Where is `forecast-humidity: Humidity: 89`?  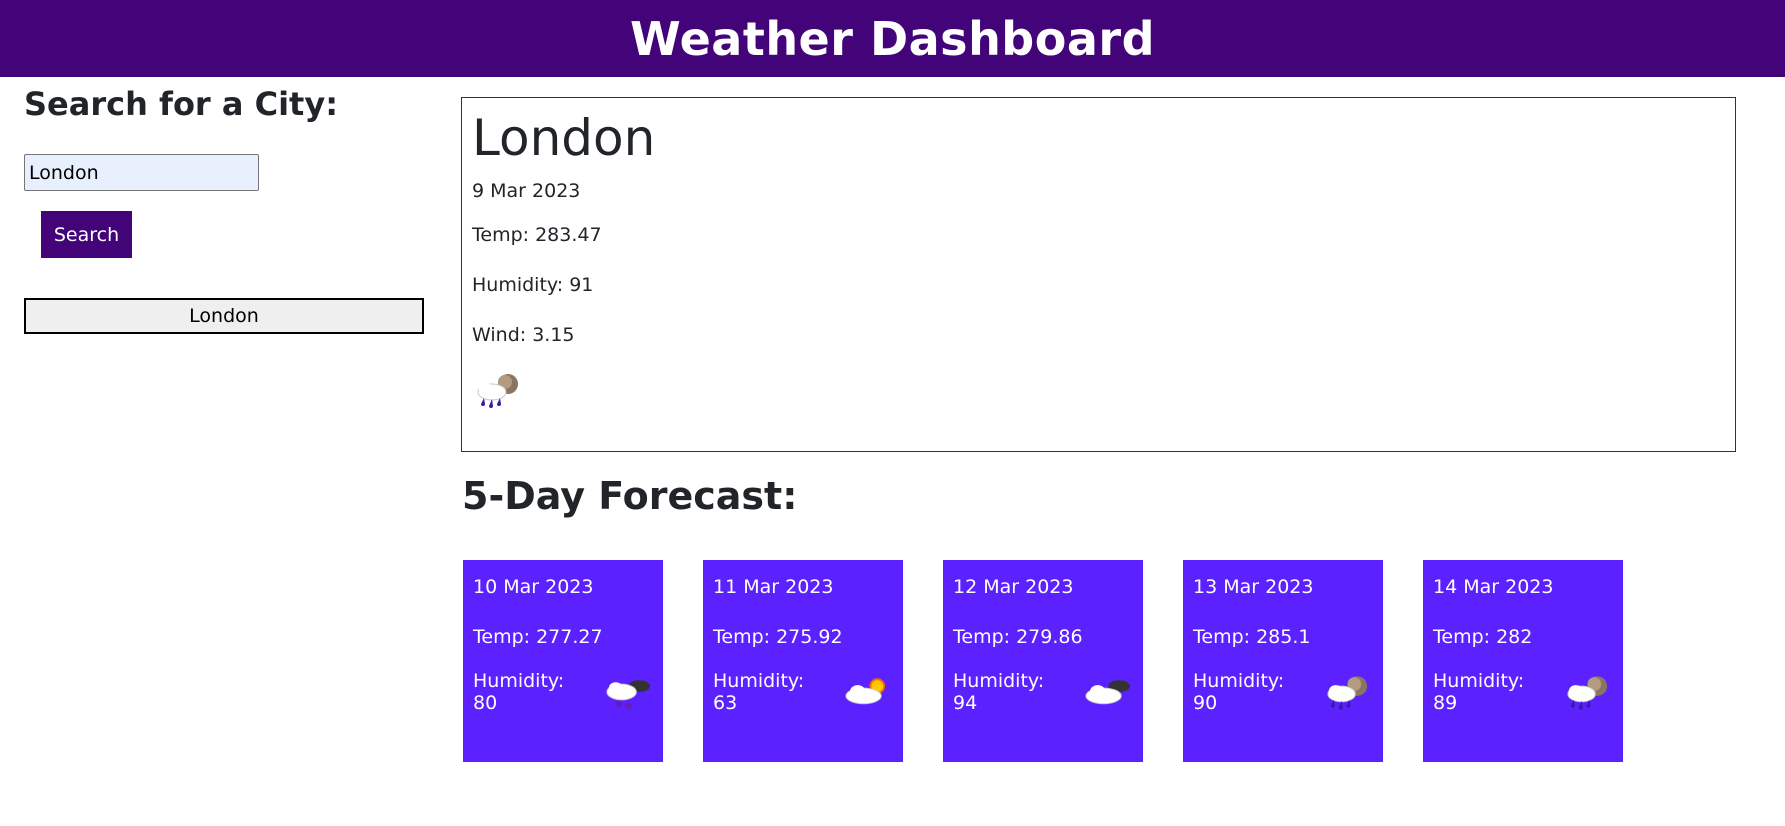 forecast-humidity: Humidity: 89 is located at coordinates (1479, 692).